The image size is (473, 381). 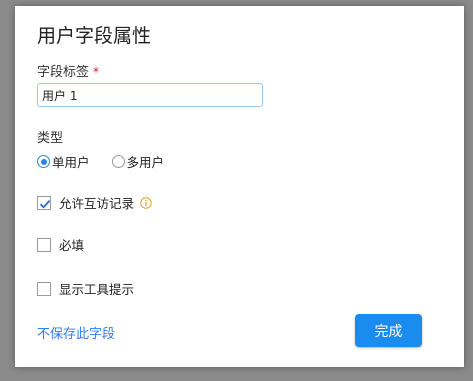 I want to click on radio-multi-user-label: 多用户, so click(x=145, y=162).